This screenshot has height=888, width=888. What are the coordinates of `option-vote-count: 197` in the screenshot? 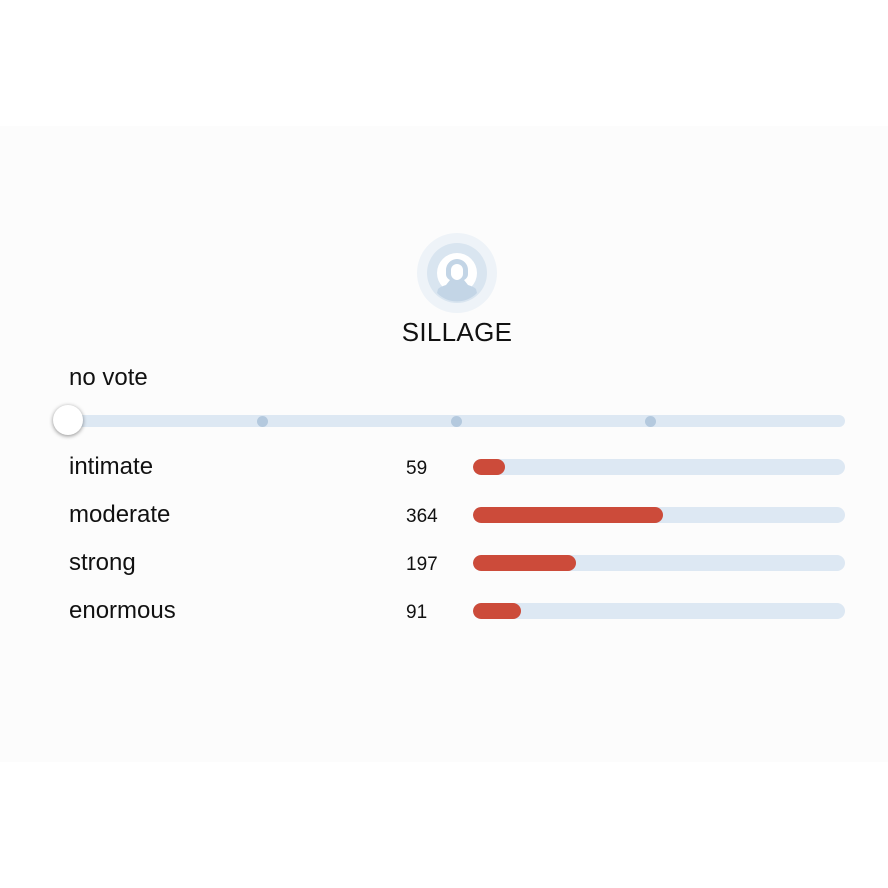 It's located at (422, 564).